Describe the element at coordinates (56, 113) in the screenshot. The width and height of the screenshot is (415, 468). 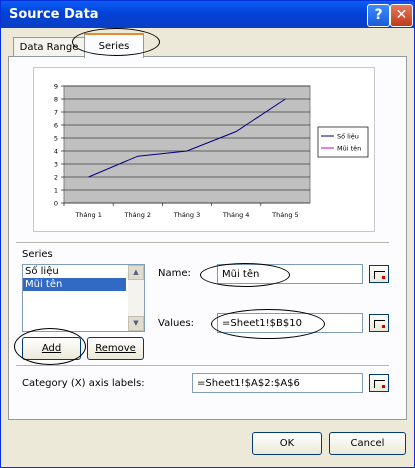
I see `y-tick-label: 7` at that location.